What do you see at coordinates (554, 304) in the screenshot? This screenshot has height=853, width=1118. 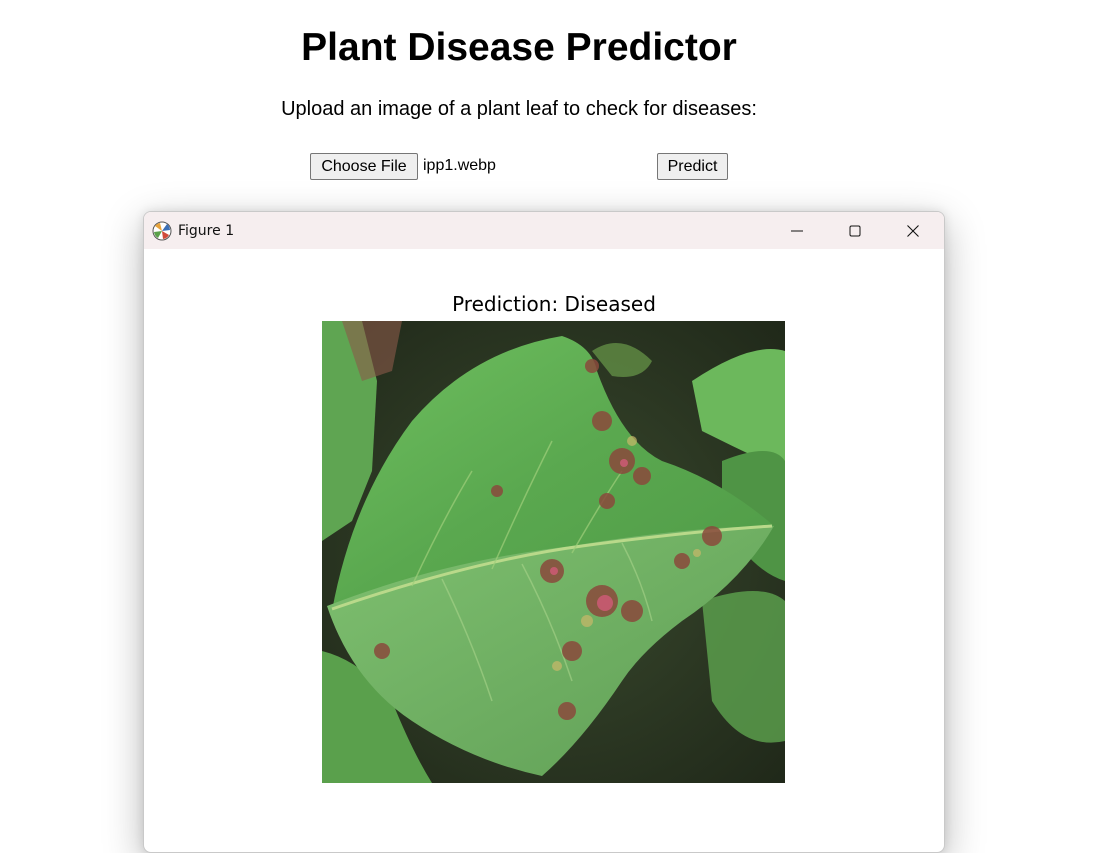 I see `prediction-title: Prediction: Diseased` at bounding box center [554, 304].